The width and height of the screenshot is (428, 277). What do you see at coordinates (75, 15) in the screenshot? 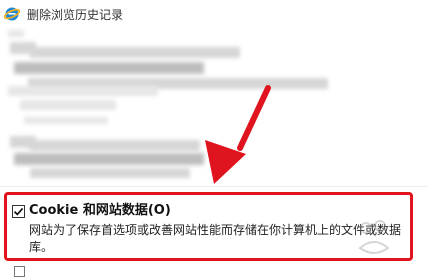
I see `window-title: 删除浏览历史记录` at bounding box center [75, 15].